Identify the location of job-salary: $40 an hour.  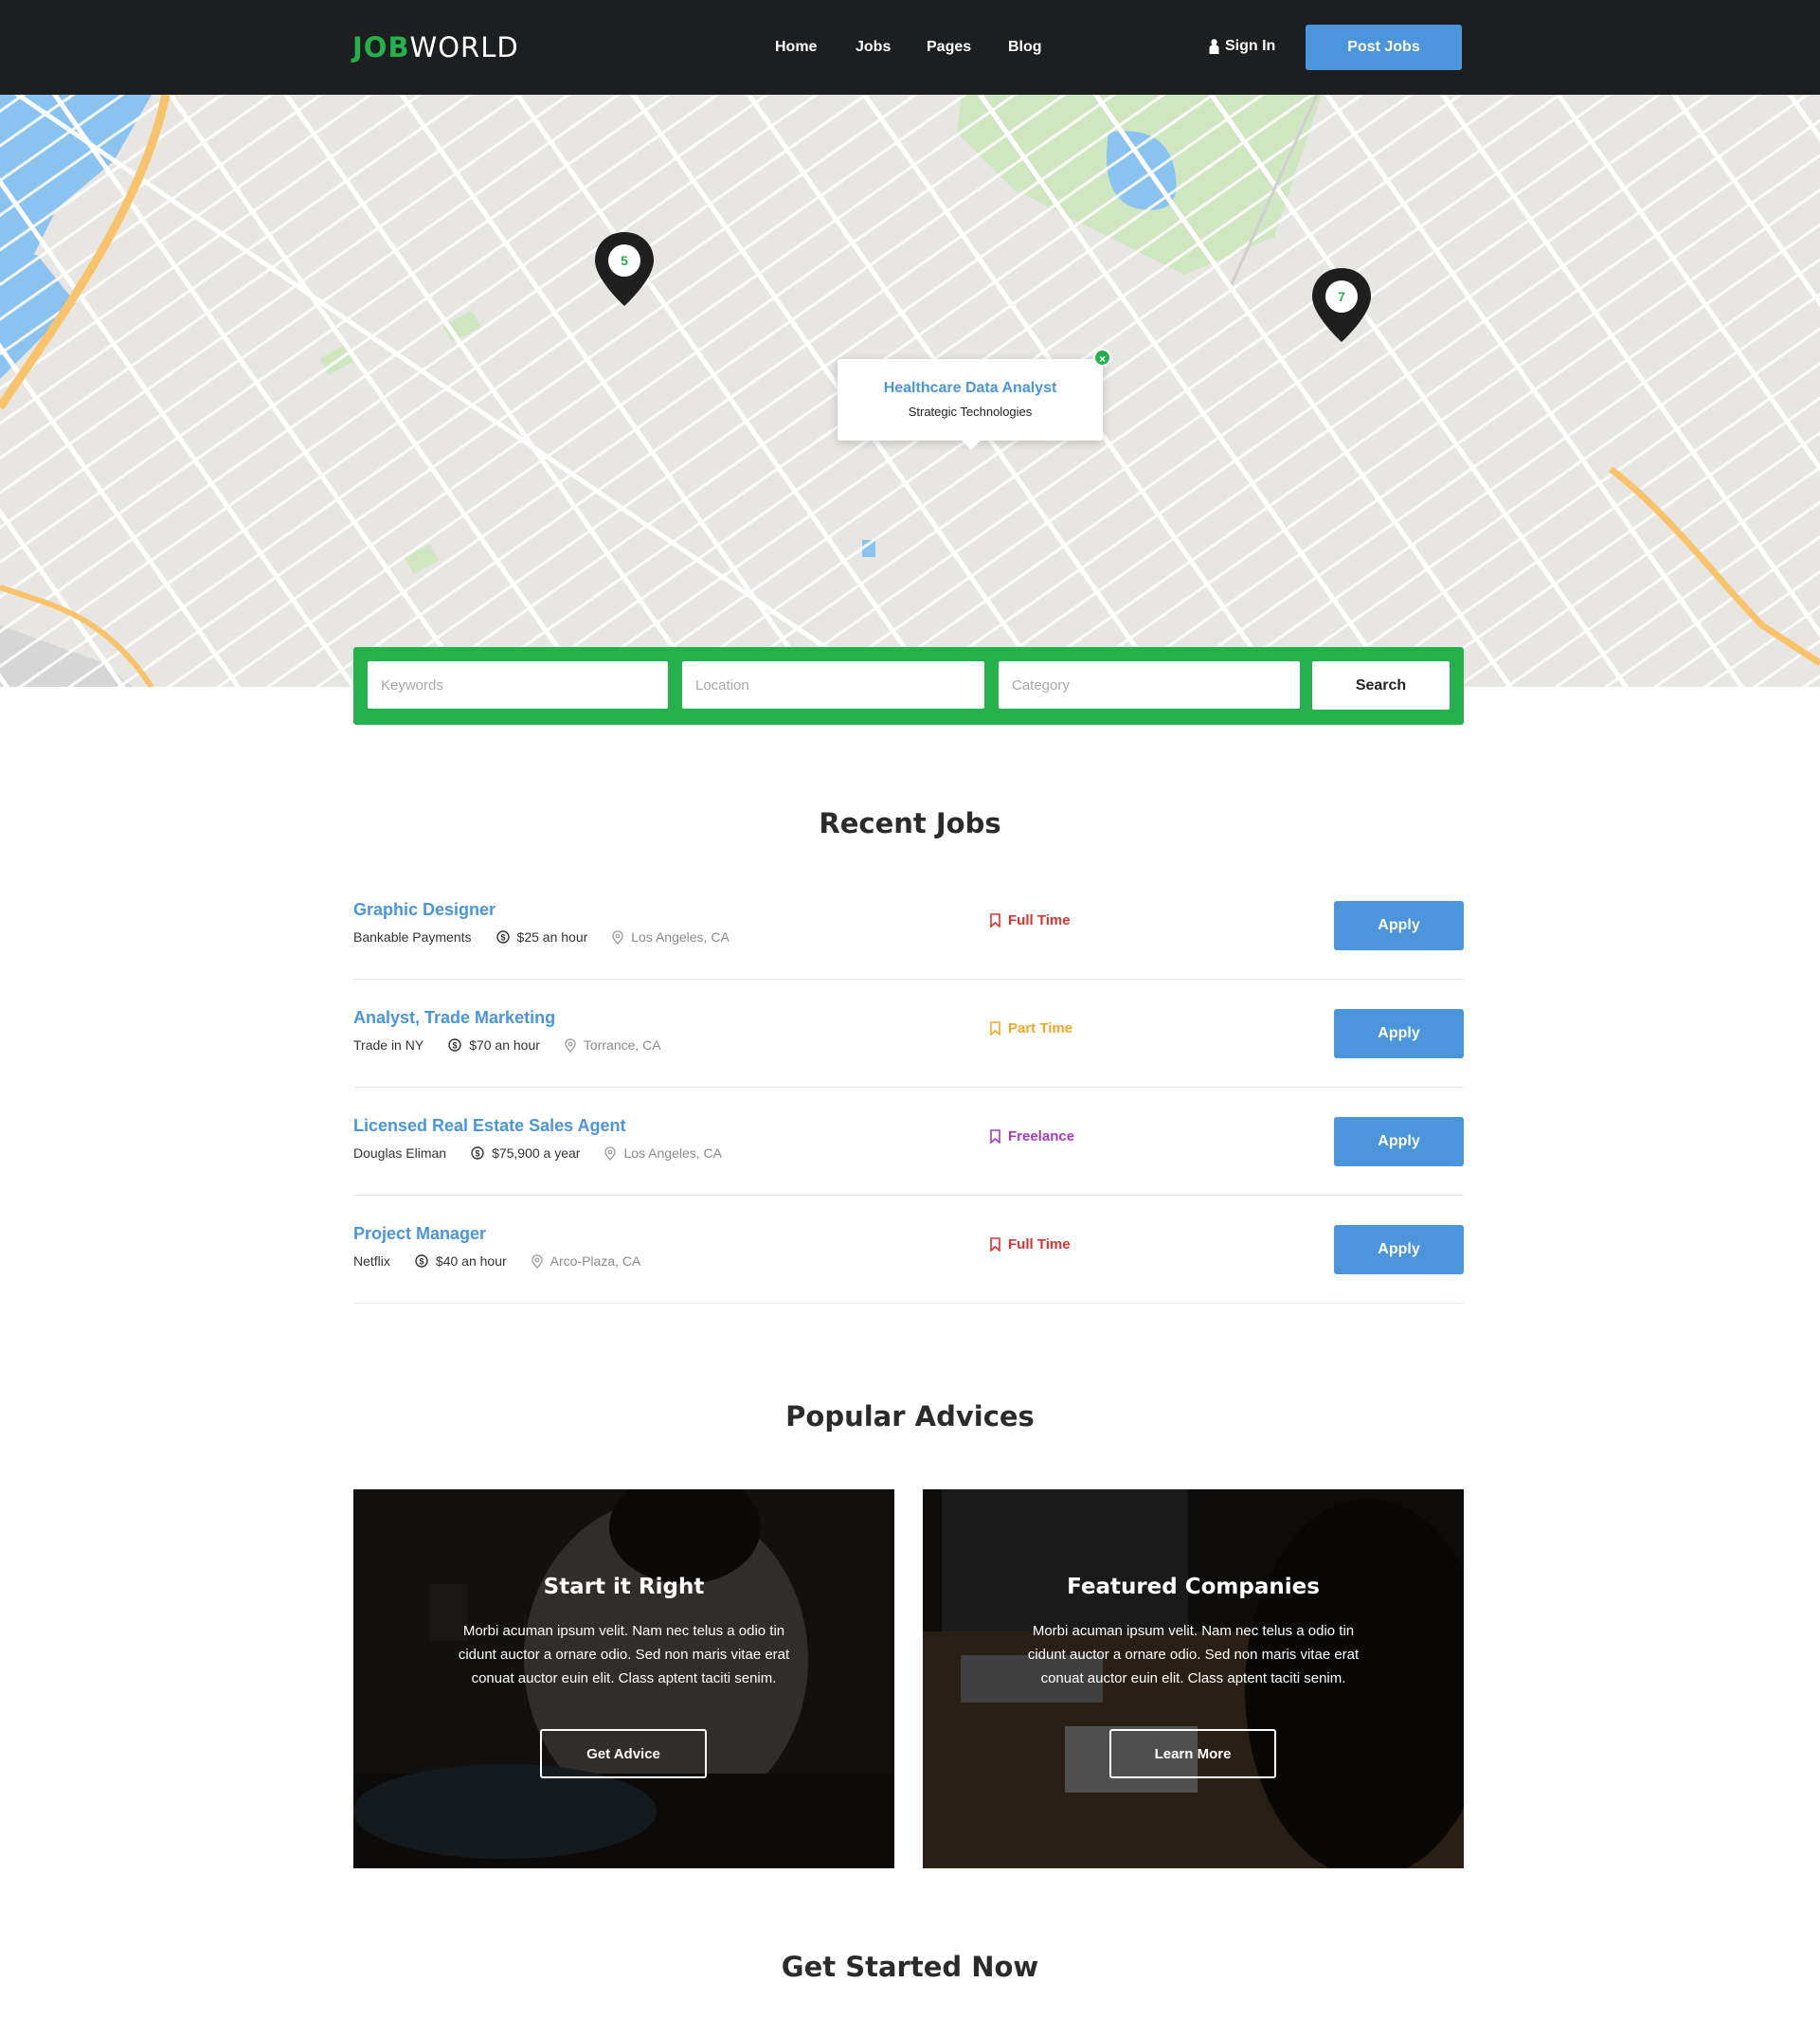
(471, 1261).